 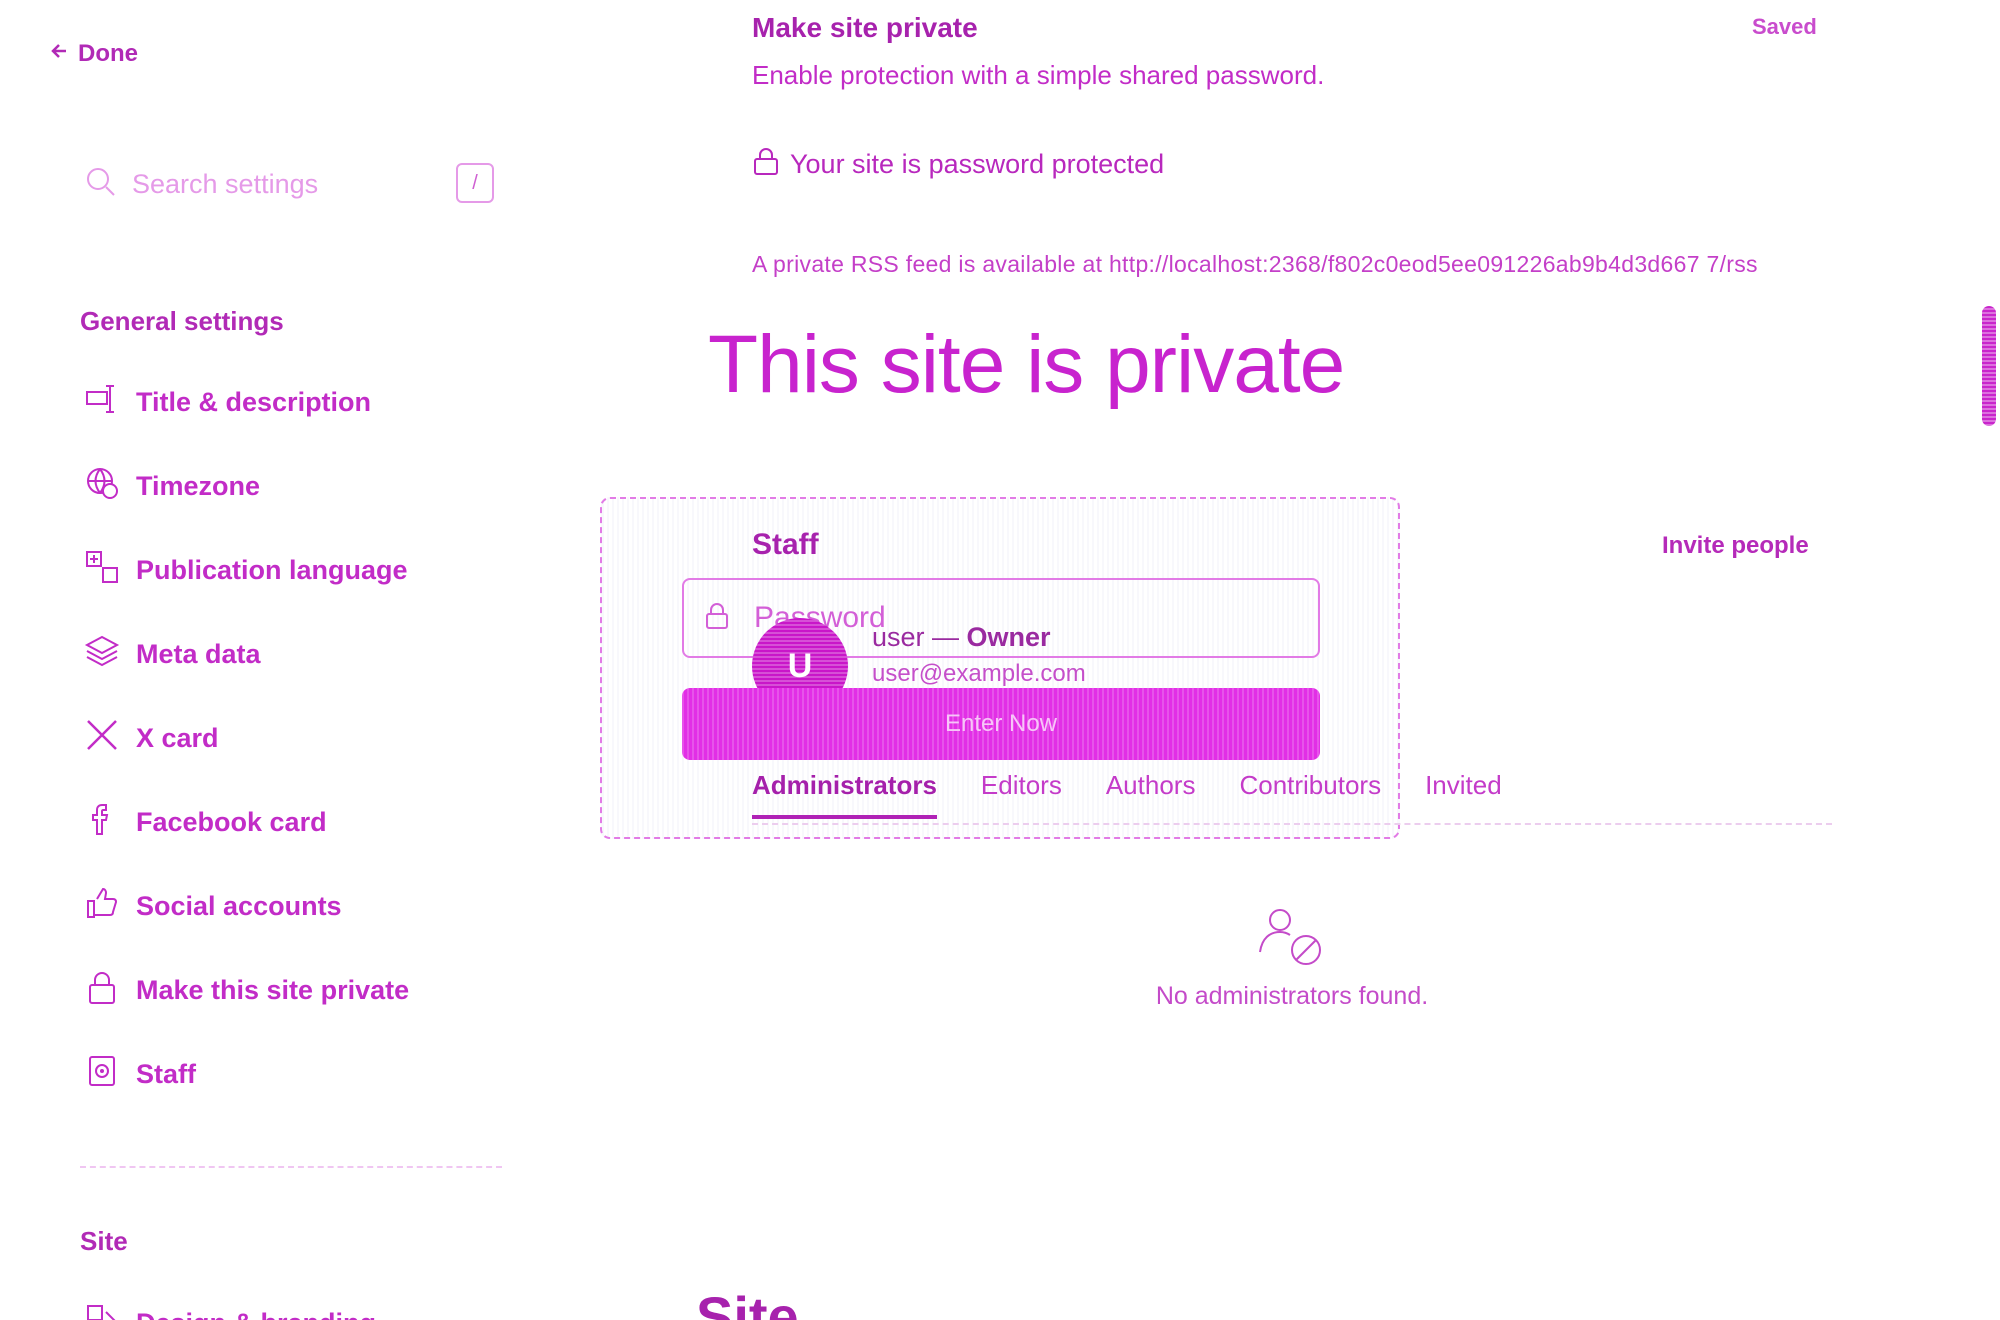 What do you see at coordinates (101, 184) in the screenshot?
I see `search-icon` at bounding box center [101, 184].